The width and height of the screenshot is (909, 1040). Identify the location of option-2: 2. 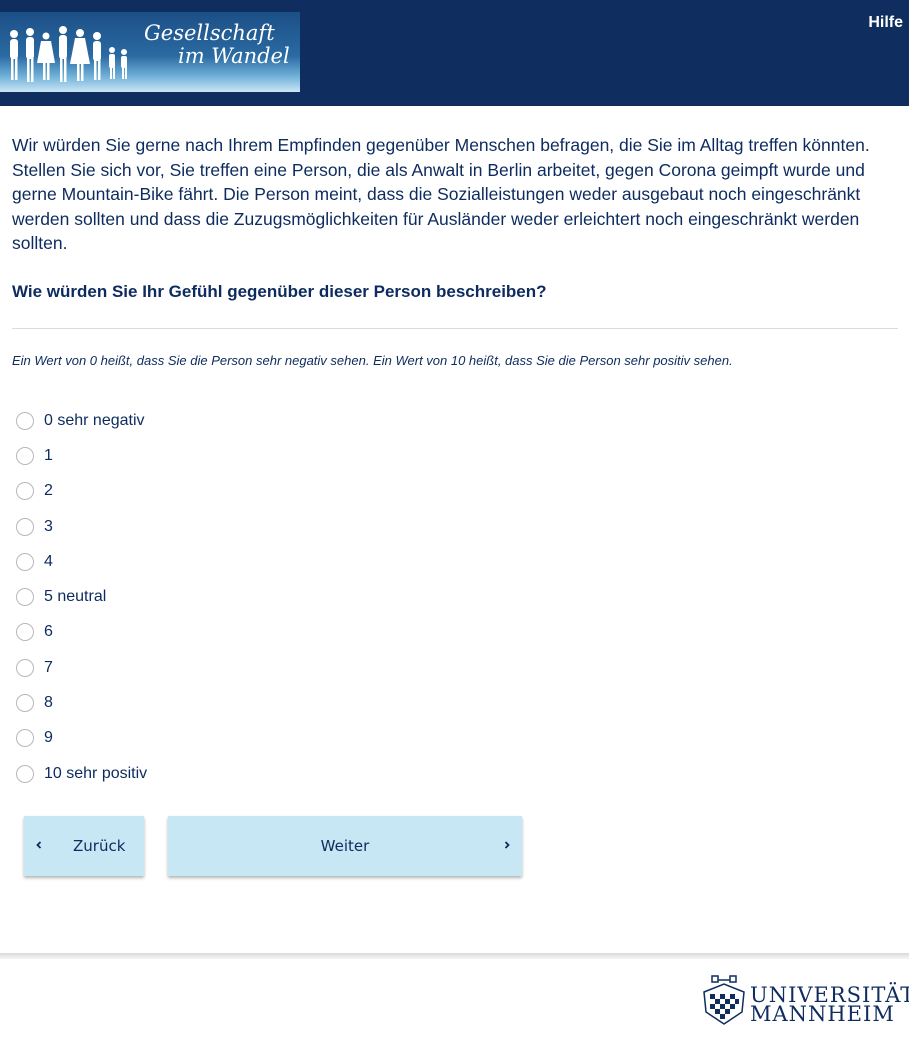
(81, 491).